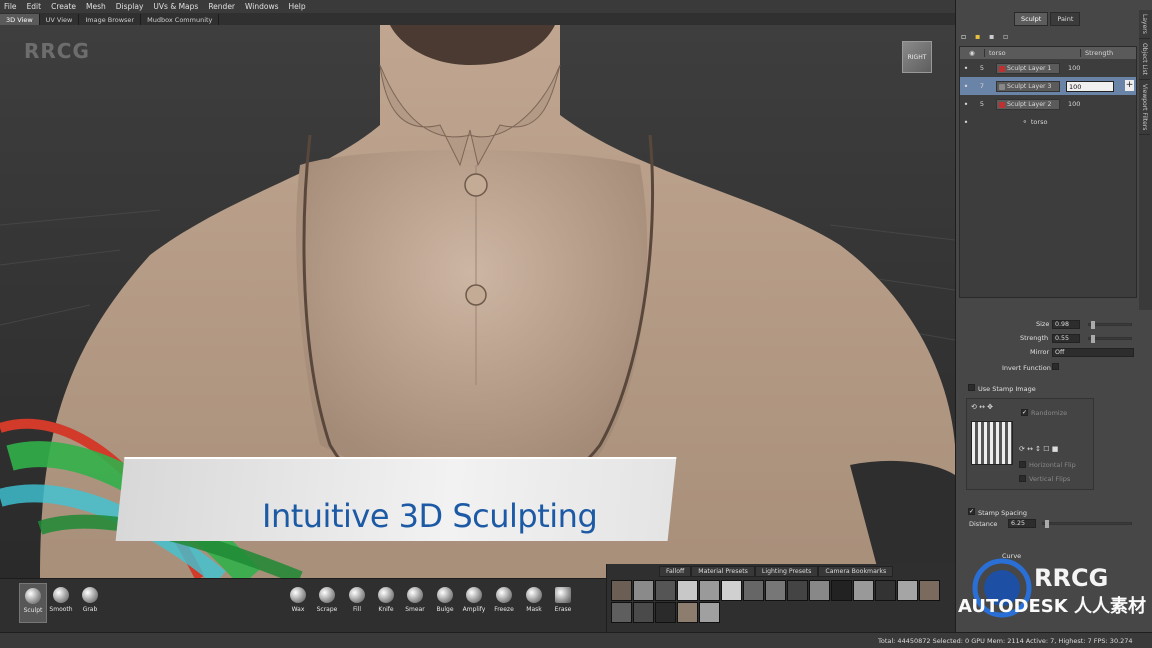 The image size is (1152, 648). What do you see at coordinates (534, 603) in the screenshot?
I see `tool-mask: Mask` at bounding box center [534, 603].